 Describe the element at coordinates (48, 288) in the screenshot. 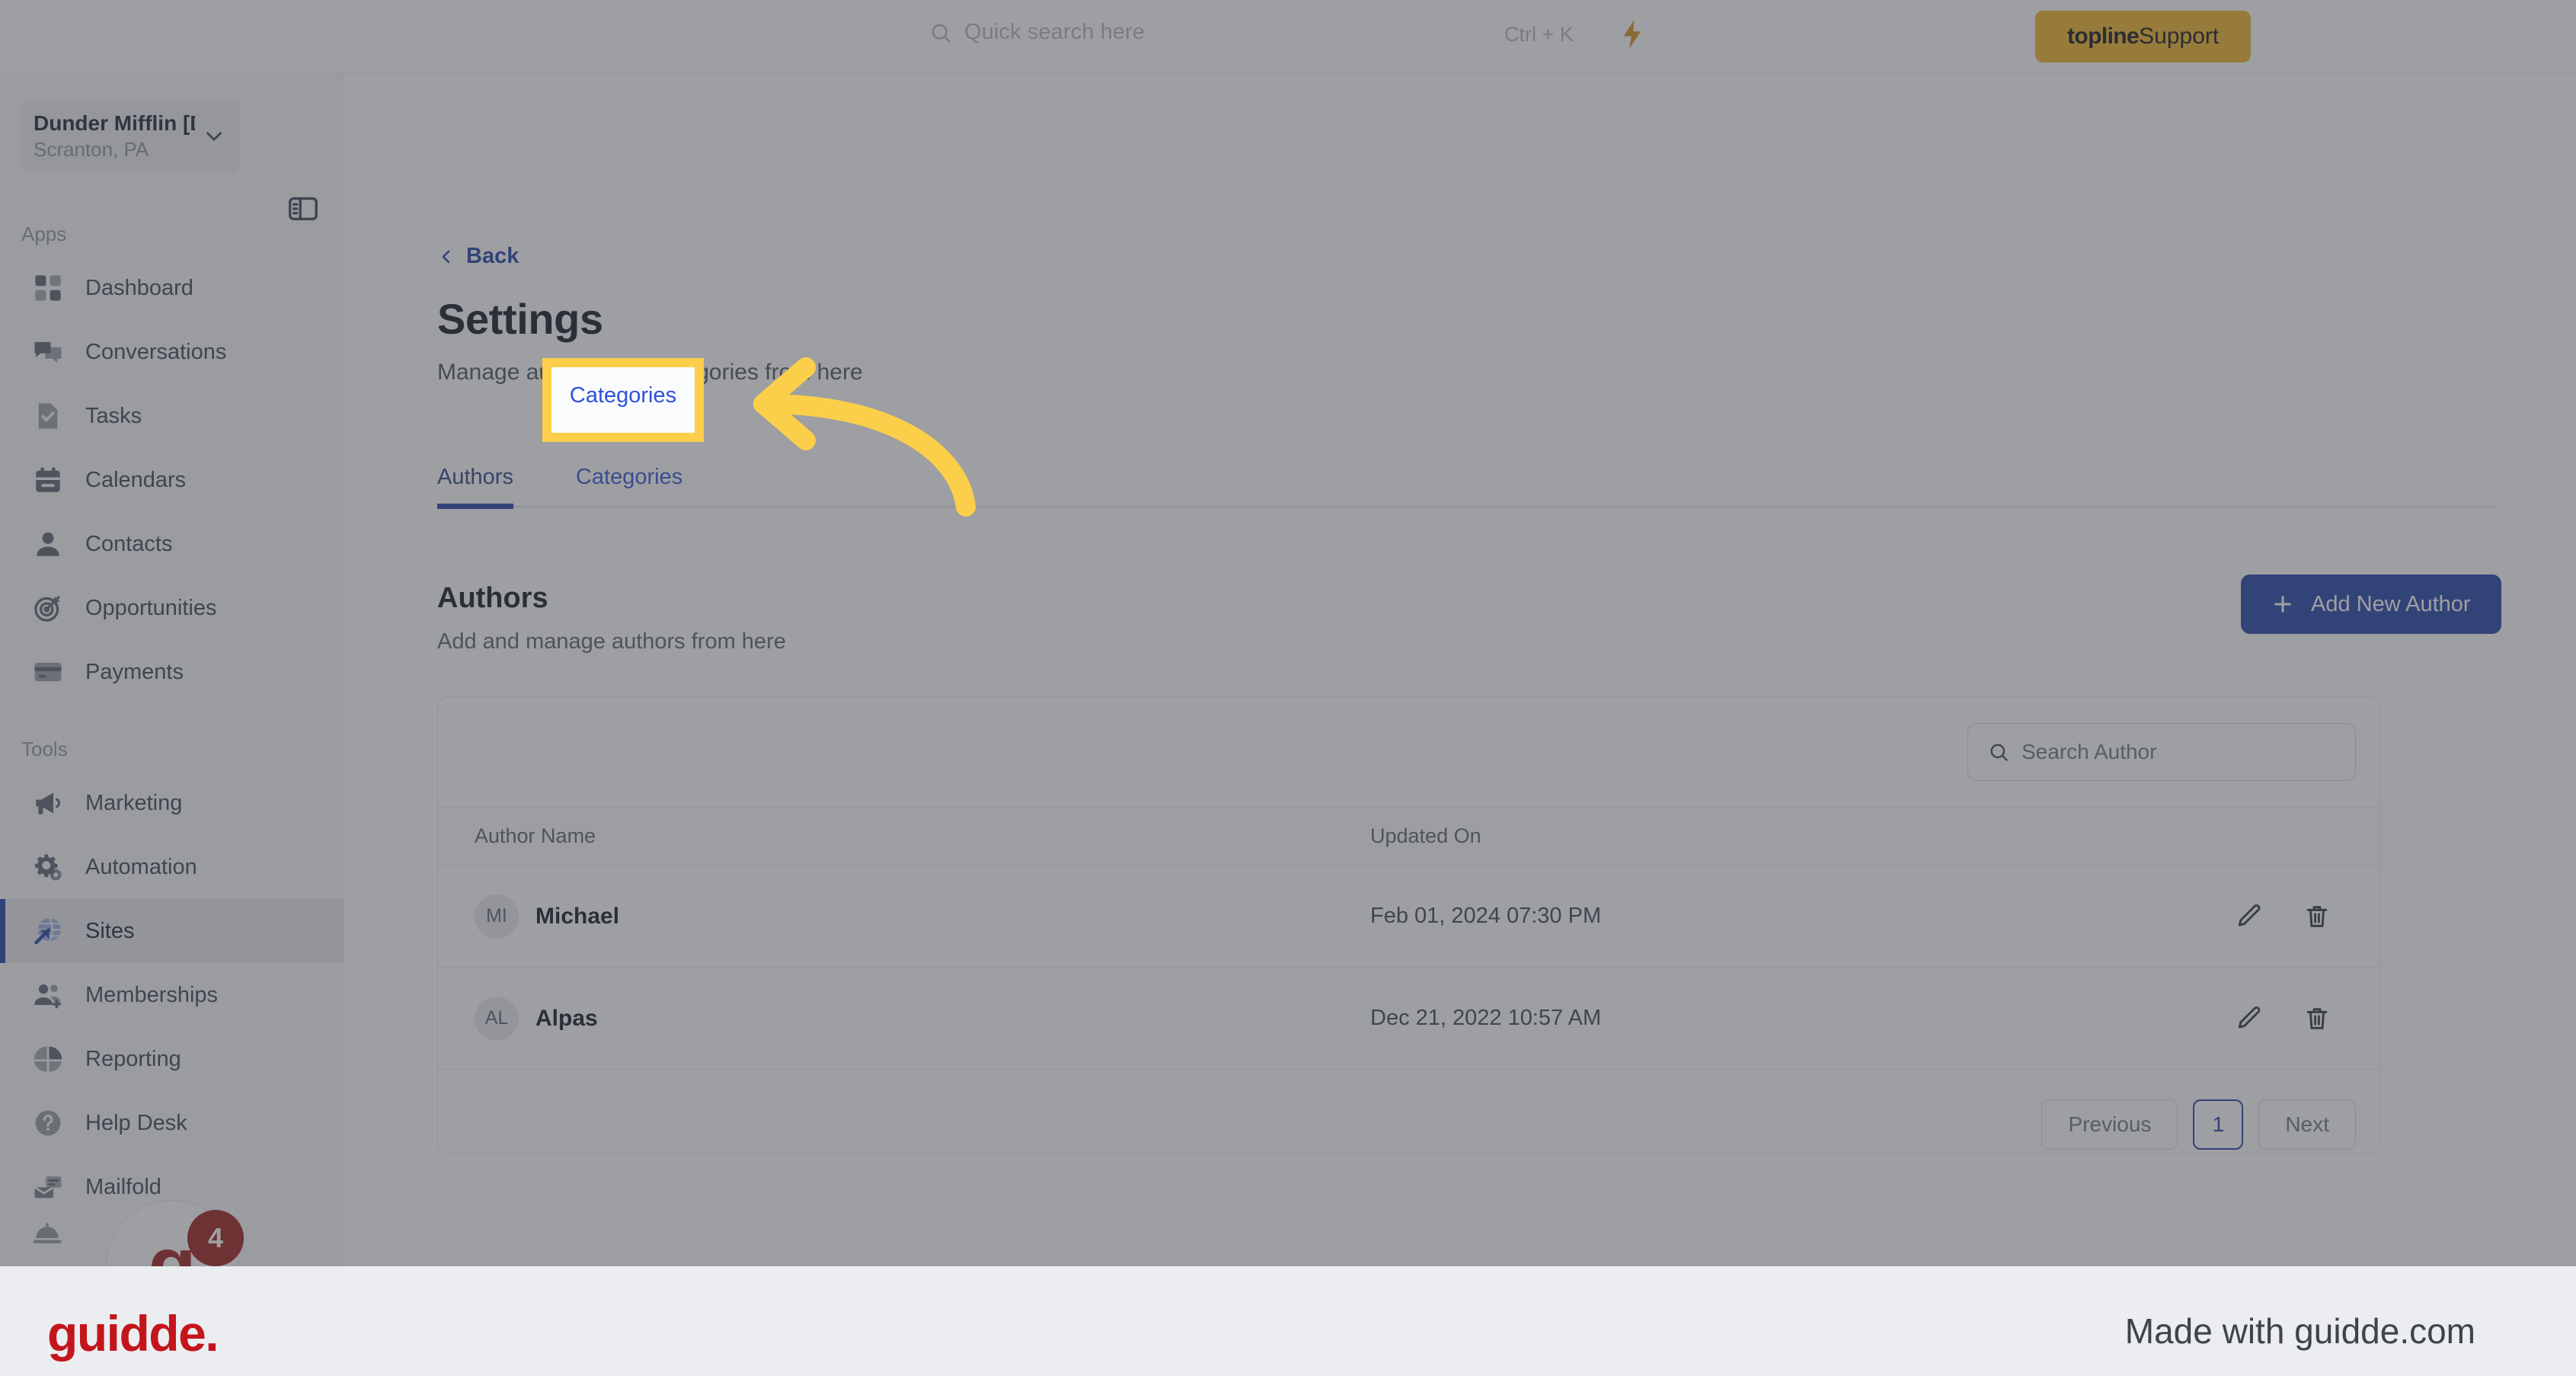

I see `dashboard-icon` at that location.